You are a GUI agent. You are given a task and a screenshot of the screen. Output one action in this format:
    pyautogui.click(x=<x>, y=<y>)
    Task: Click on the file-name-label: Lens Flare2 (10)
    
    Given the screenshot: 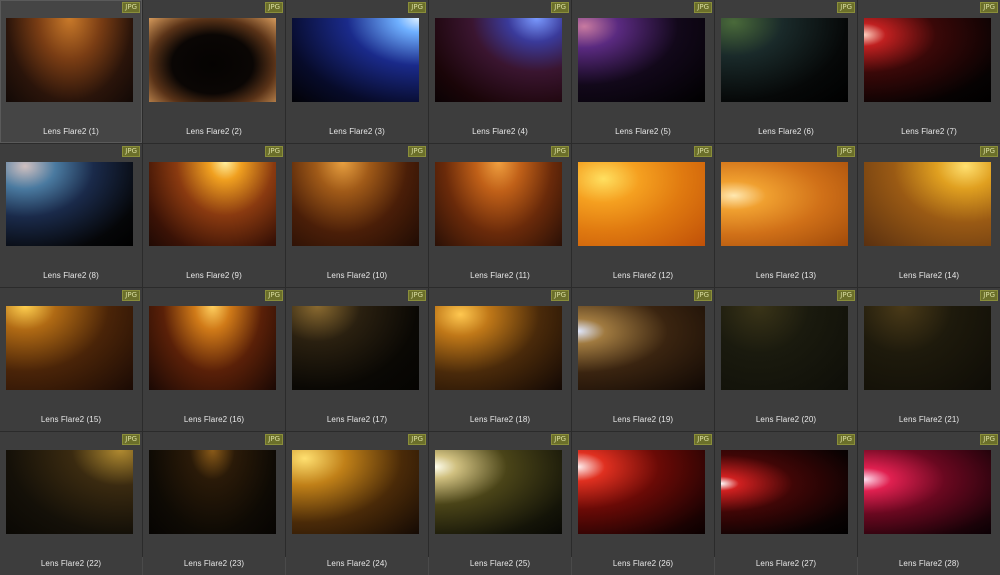 What is the action you would take?
    pyautogui.click(x=357, y=275)
    